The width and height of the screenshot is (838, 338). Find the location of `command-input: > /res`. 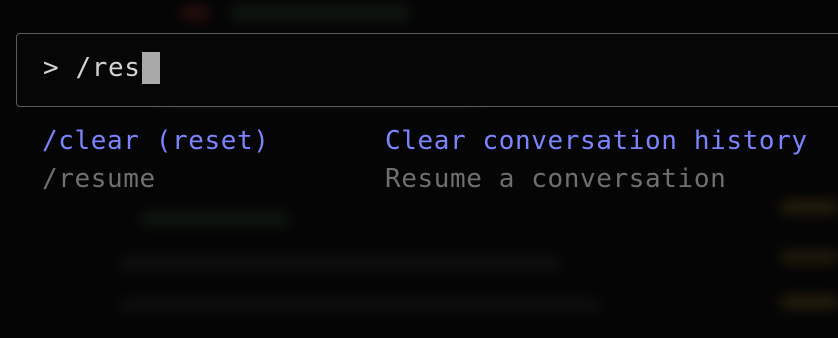

command-input: > /res is located at coordinates (101, 68).